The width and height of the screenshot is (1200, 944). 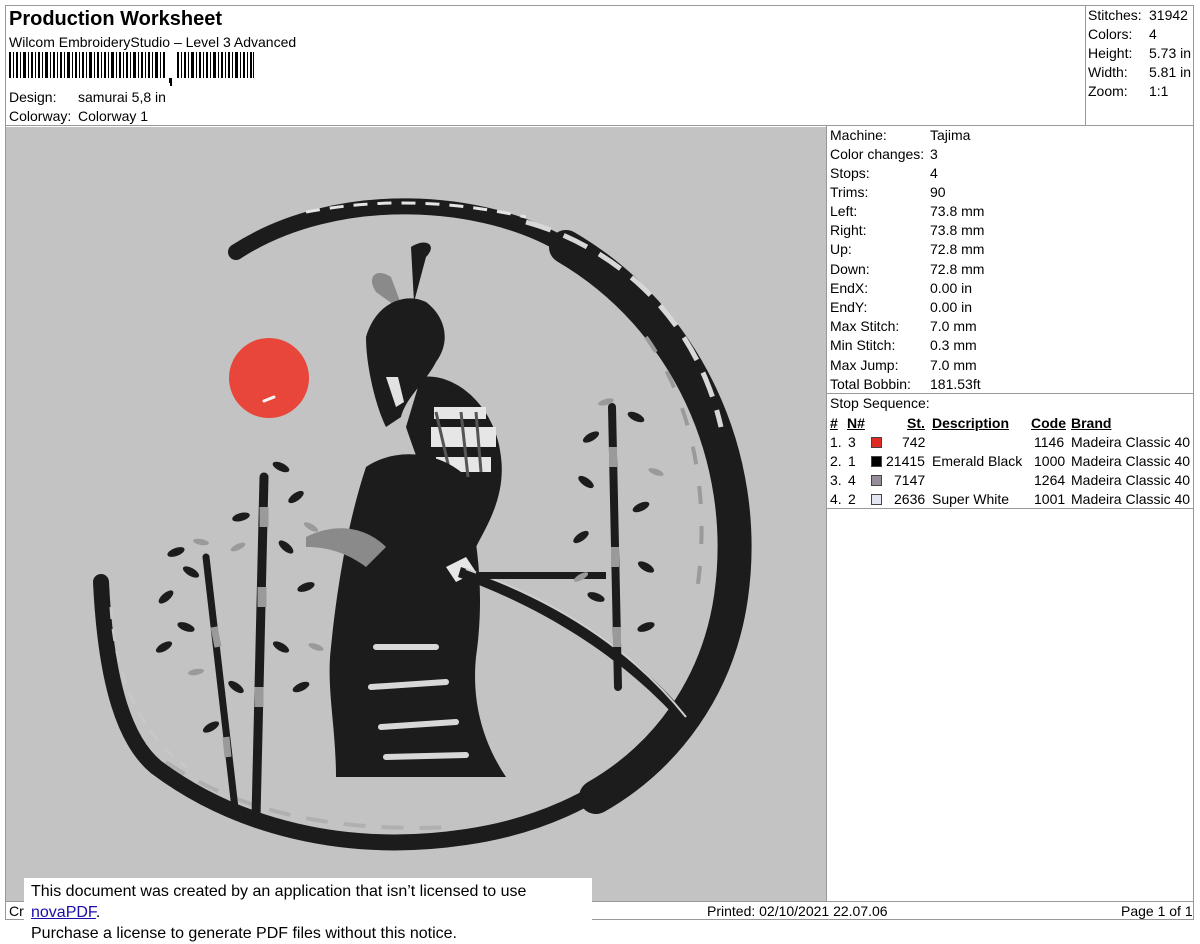 What do you see at coordinates (1010, 393) in the screenshot?
I see `specs-sequence-divider` at bounding box center [1010, 393].